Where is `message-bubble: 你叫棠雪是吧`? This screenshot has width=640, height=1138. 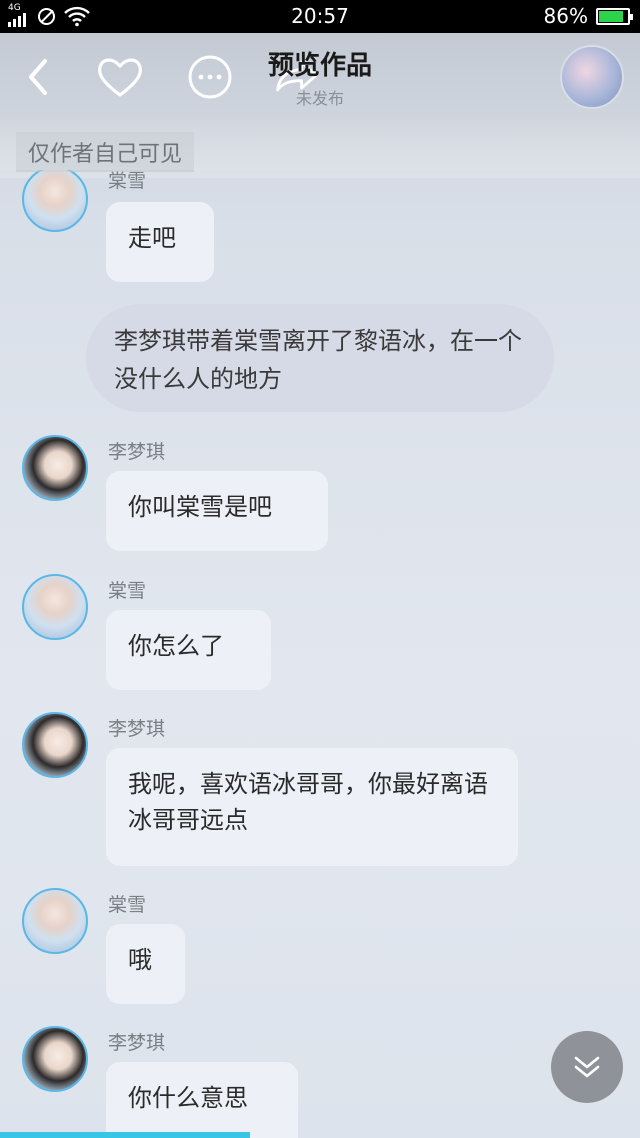
message-bubble: 你叫棠雪是吧 is located at coordinates (217, 511).